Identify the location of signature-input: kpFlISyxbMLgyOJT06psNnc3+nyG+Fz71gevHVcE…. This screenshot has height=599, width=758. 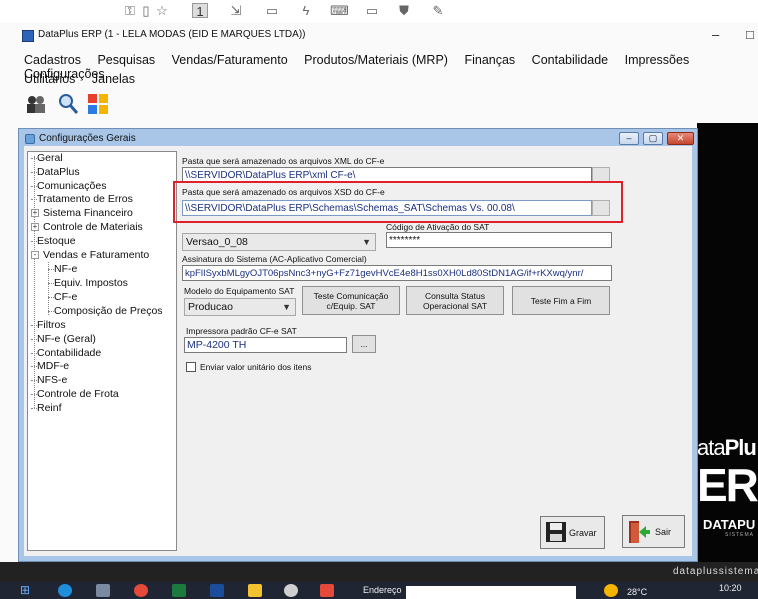
(397, 273).